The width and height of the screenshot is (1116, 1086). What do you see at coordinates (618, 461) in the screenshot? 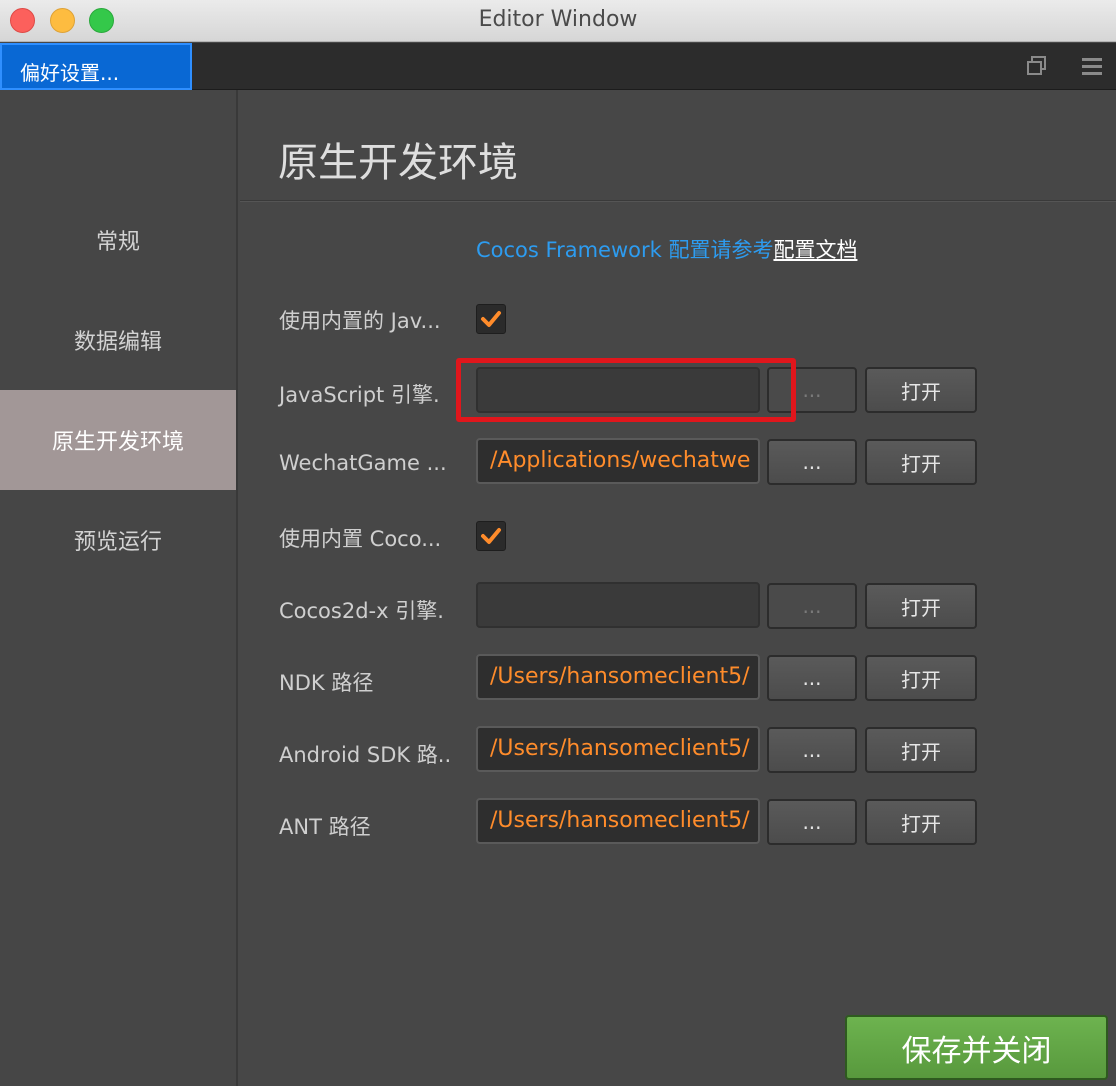
I see `wechatgame-path-field: /Applications/wechatwe` at bounding box center [618, 461].